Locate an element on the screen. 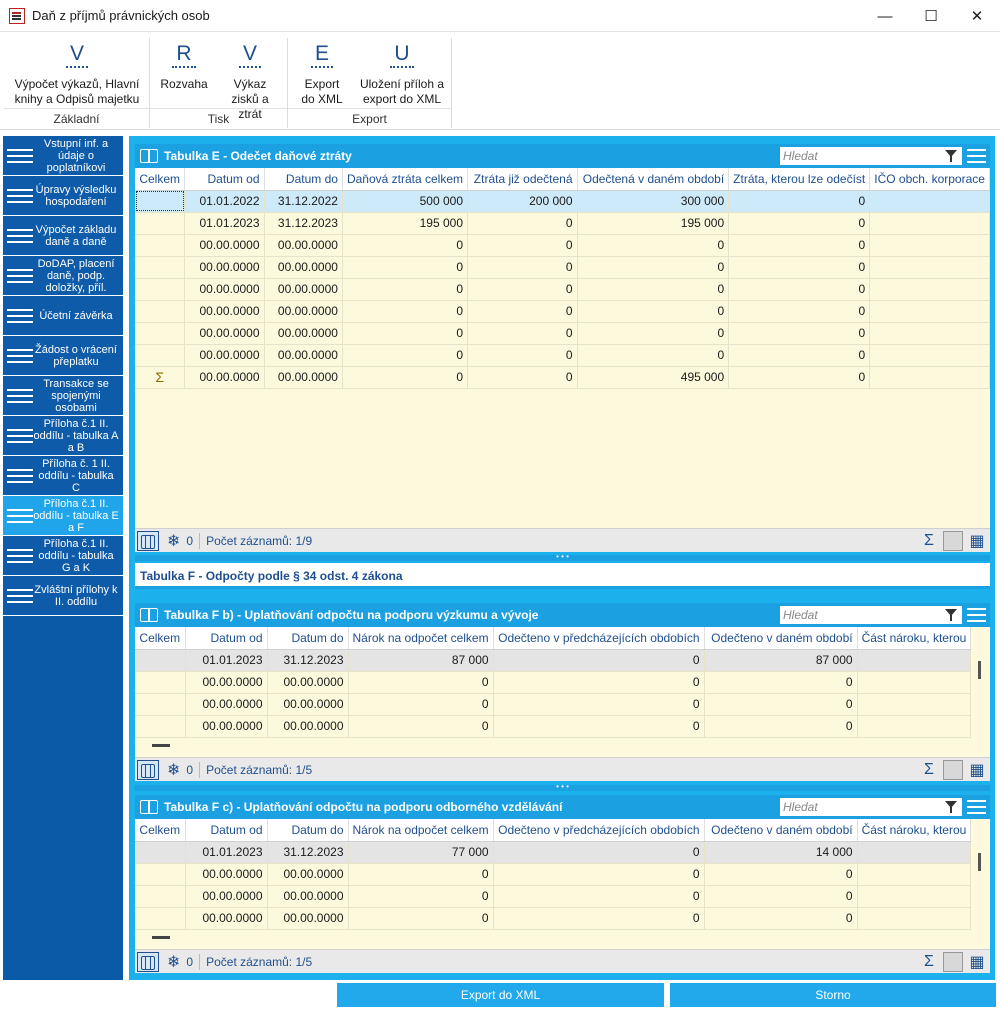  minimize-button: — is located at coordinates (885, 16).